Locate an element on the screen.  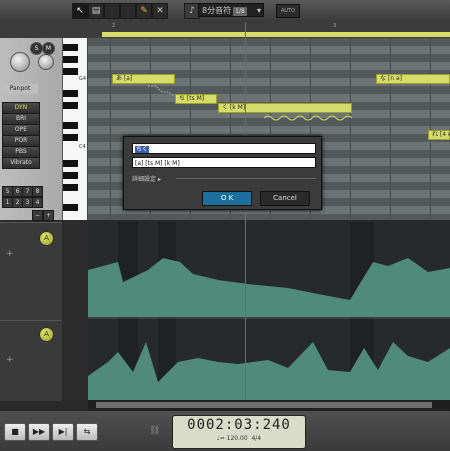
number-button-8: 8 is located at coordinates (37, 191).